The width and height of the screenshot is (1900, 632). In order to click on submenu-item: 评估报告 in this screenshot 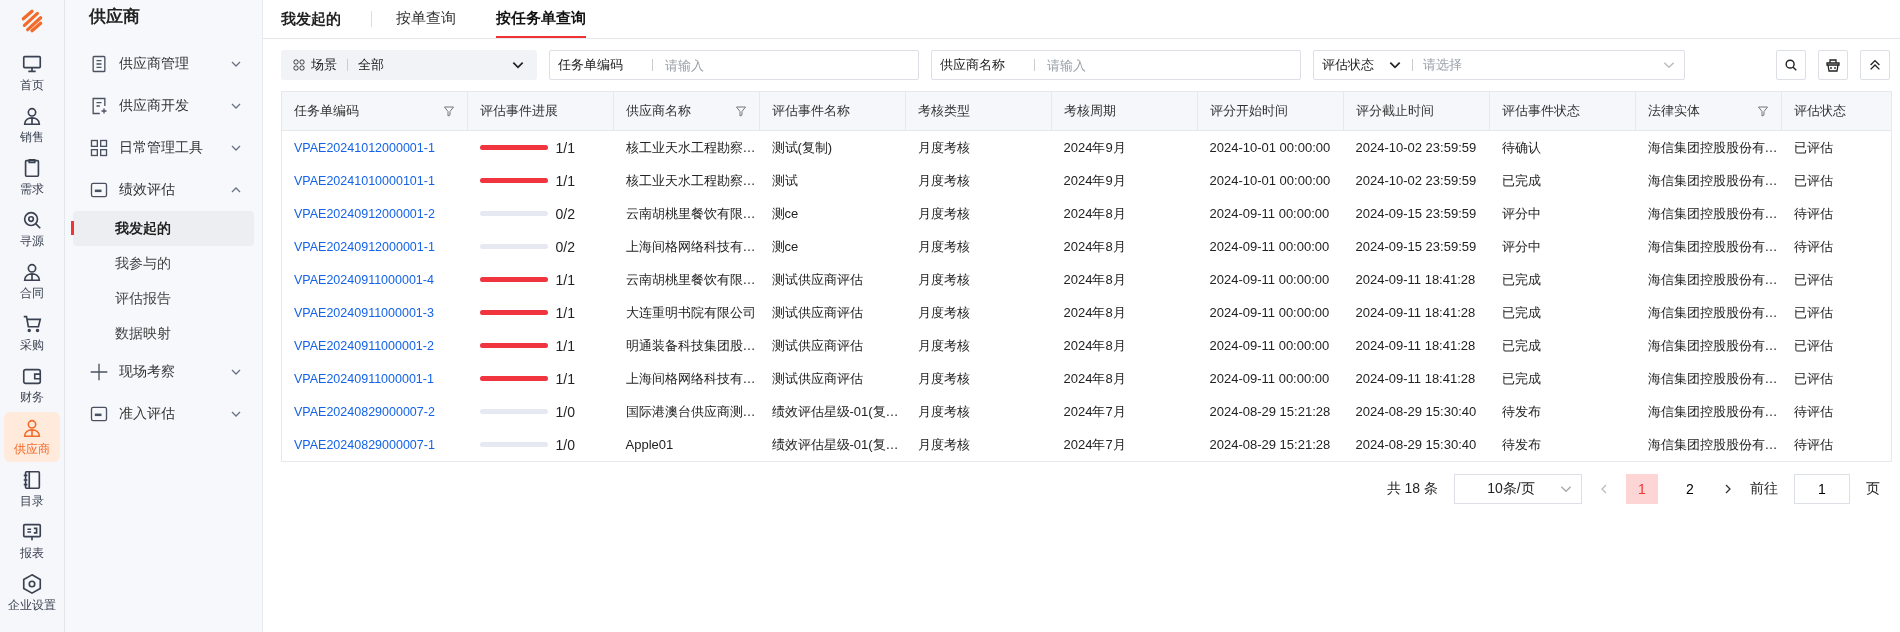, I will do `click(163, 298)`.